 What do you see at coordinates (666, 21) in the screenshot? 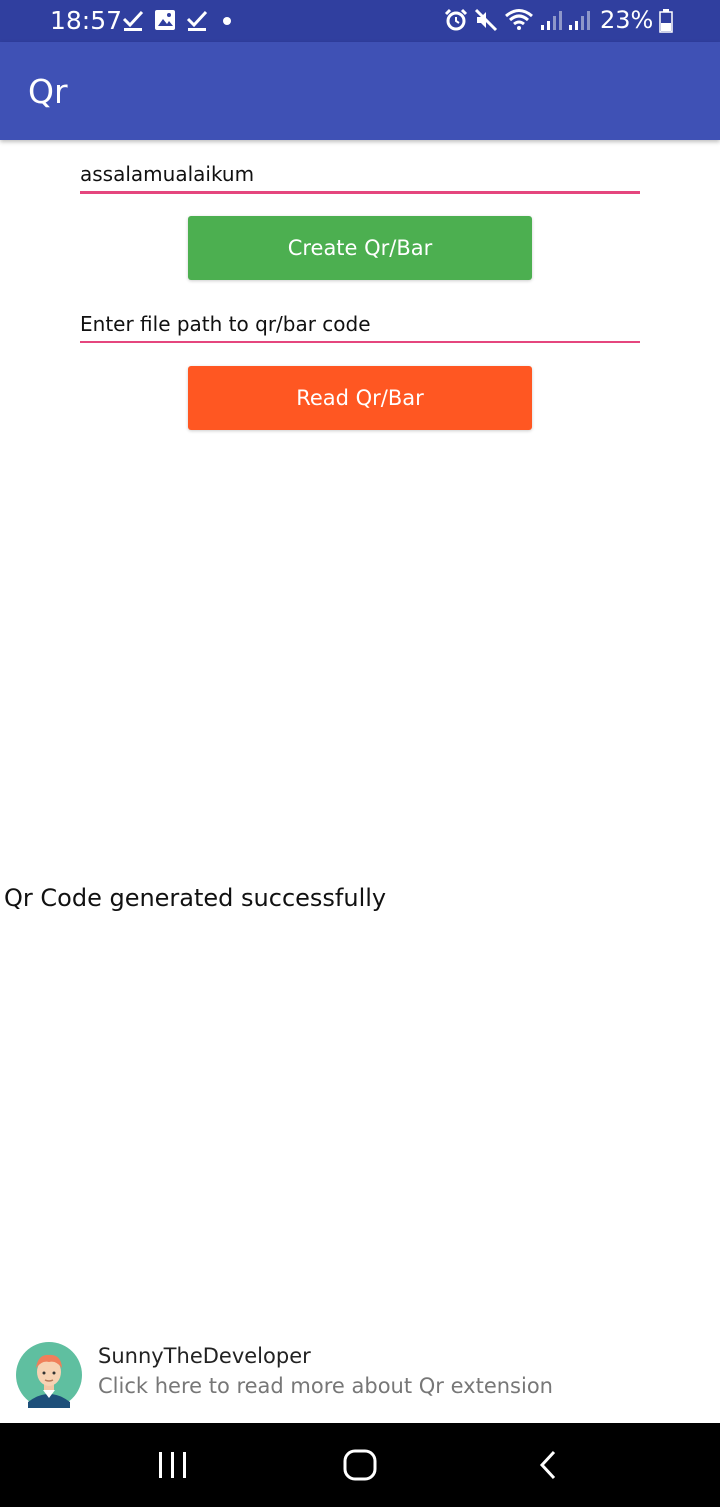
I see `battery-icon` at bounding box center [666, 21].